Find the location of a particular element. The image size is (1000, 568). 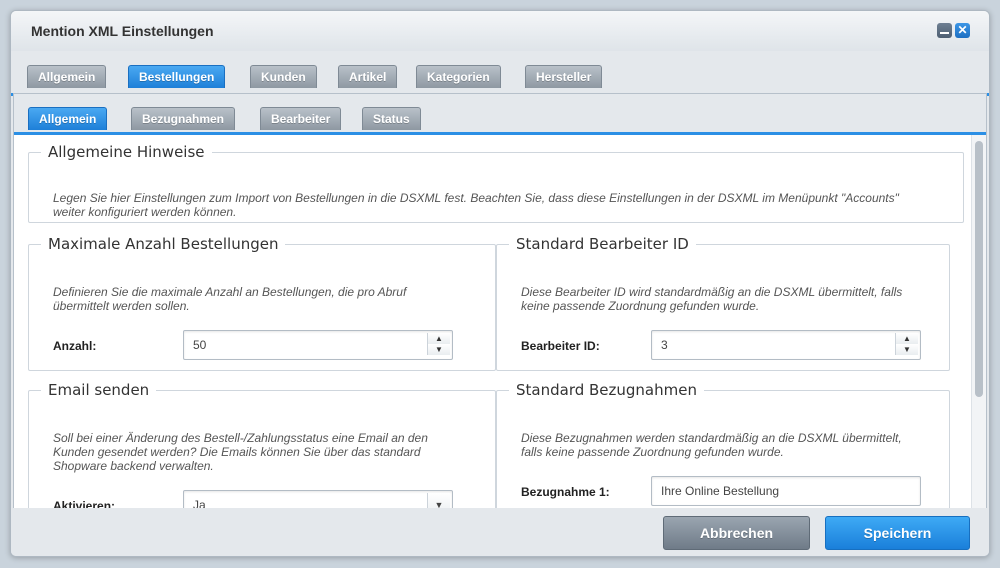

close-icon: ✕ is located at coordinates (962, 30).